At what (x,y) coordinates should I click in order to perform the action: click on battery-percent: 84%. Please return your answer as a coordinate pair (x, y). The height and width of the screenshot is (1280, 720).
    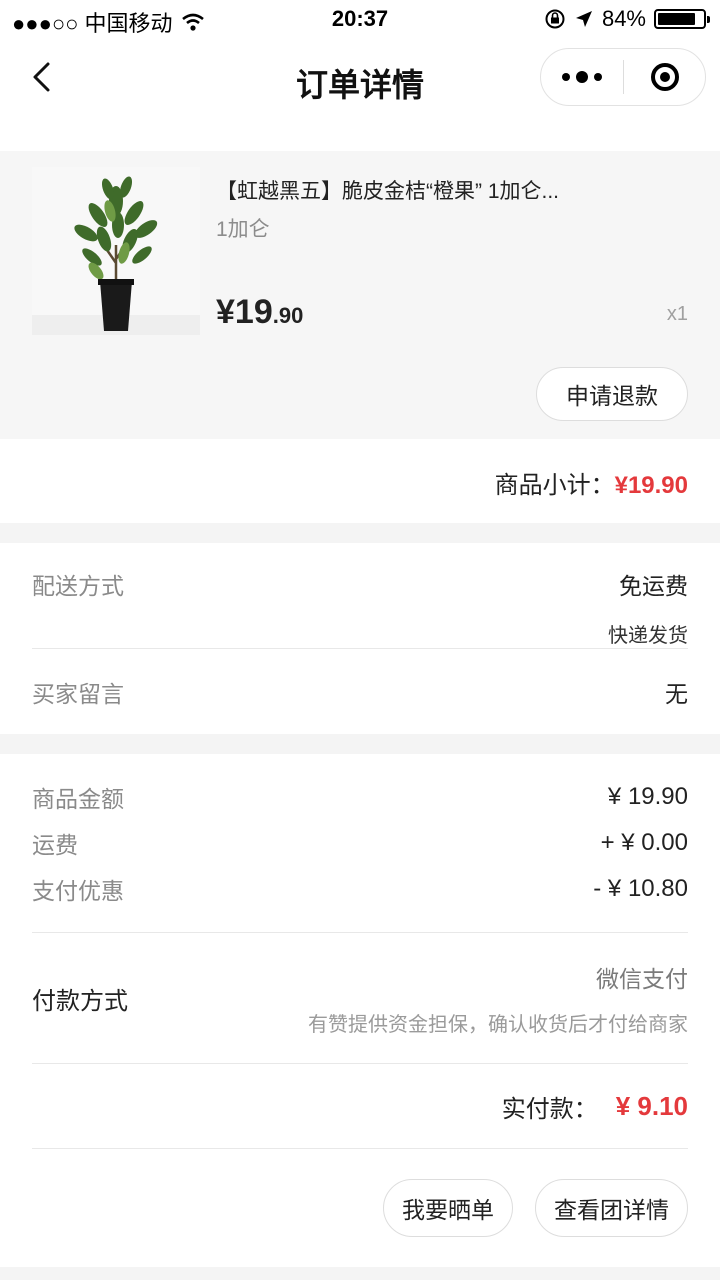
    Looking at the image, I should click on (623, 18).